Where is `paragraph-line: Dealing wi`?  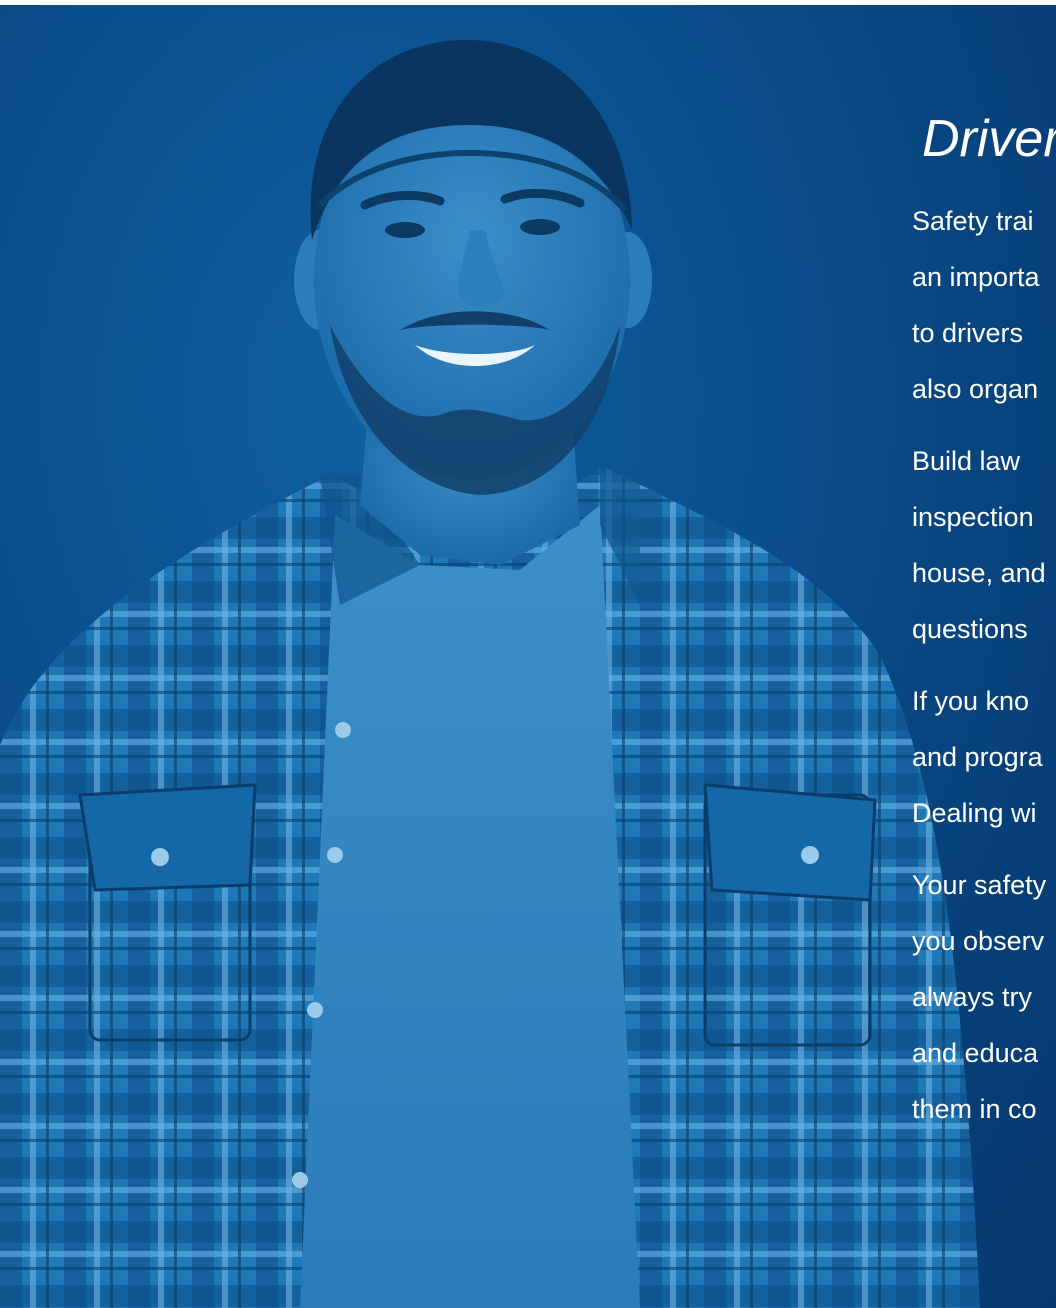
paragraph-line: Dealing wi is located at coordinates (974, 813).